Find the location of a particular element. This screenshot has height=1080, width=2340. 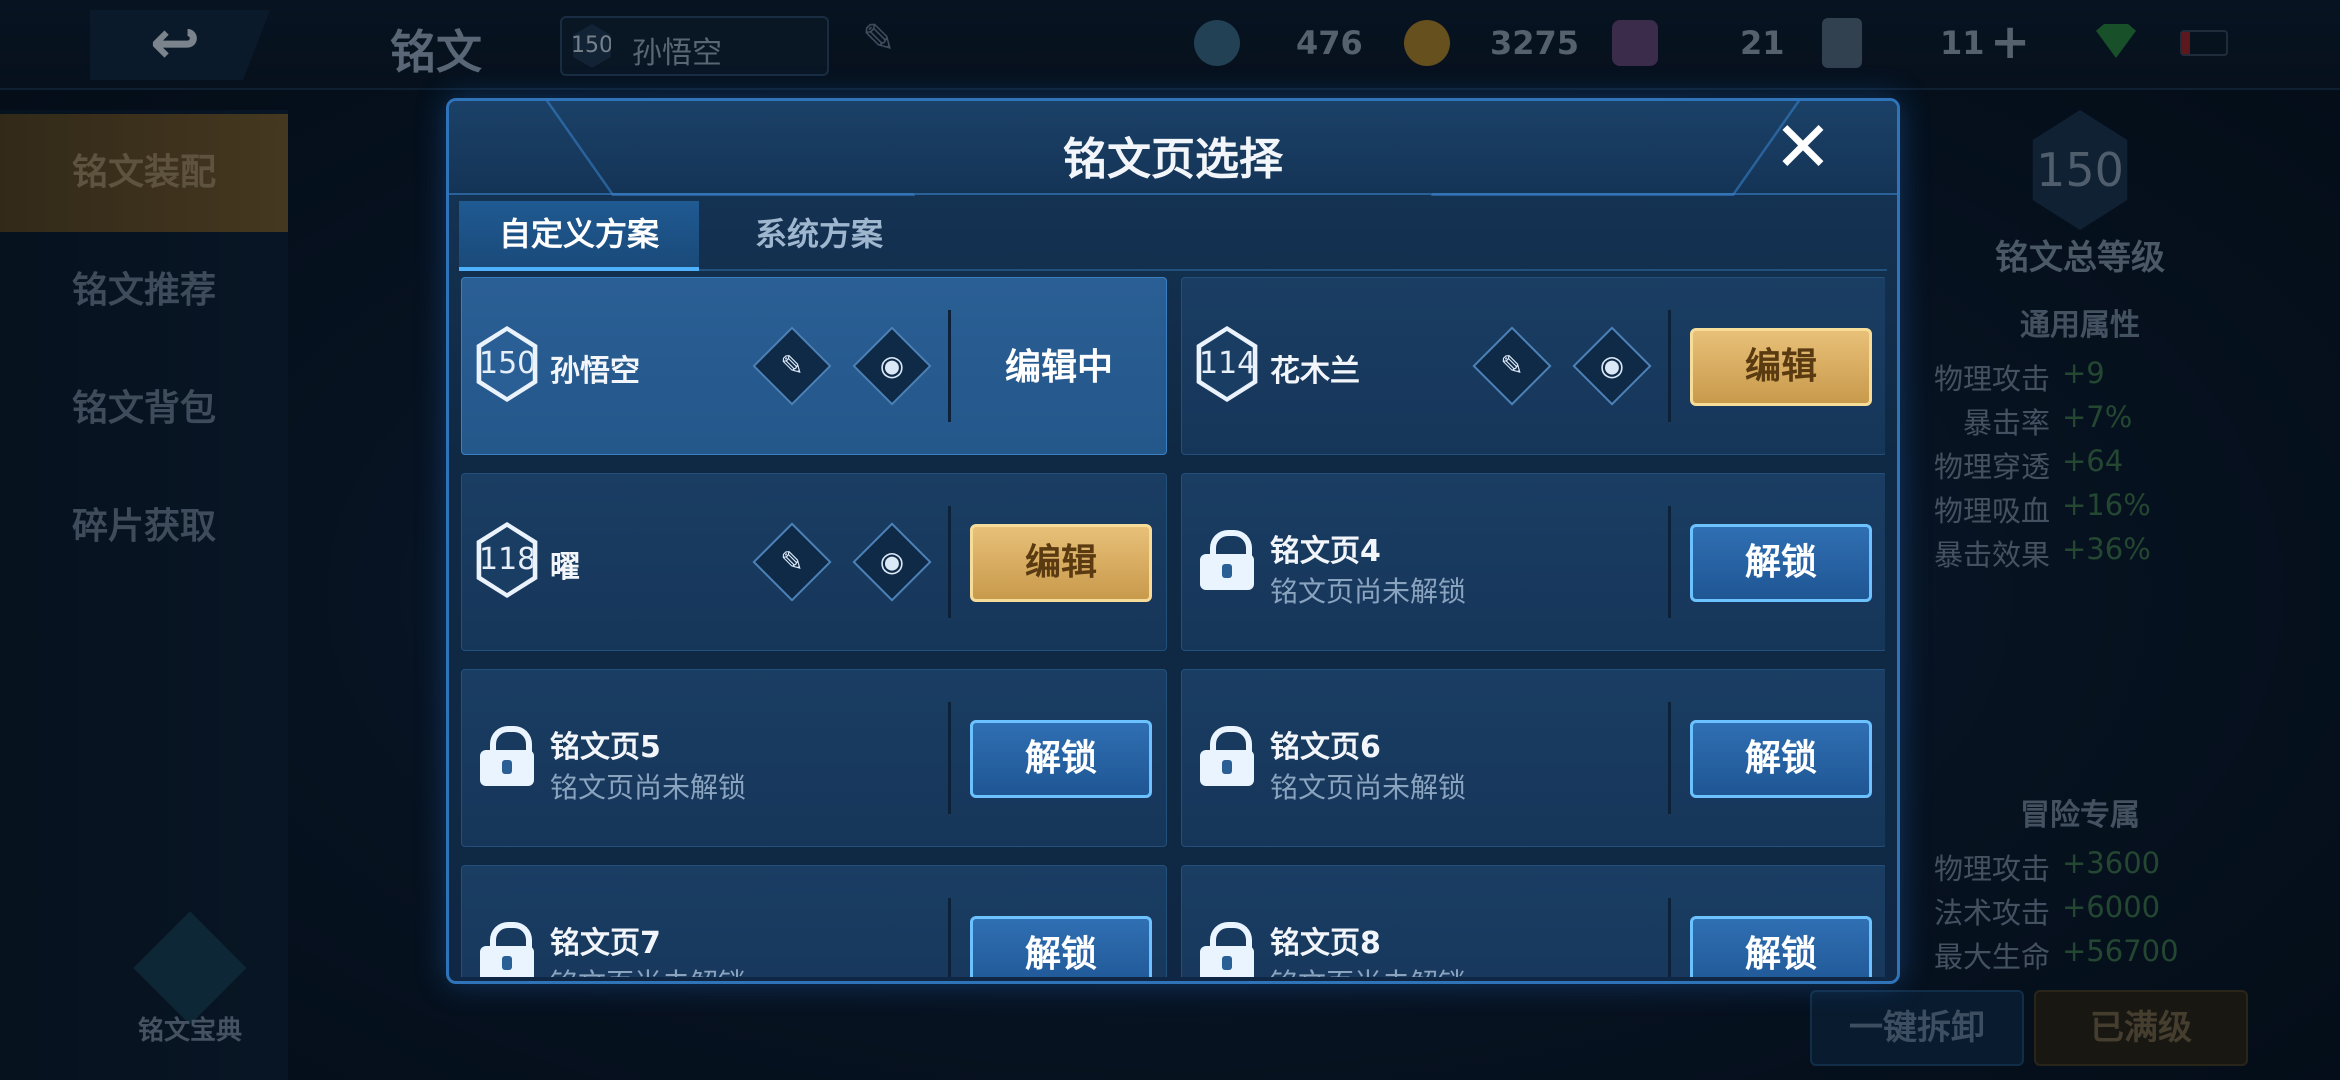

hero-level-badge: 114 is located at coordinates (1227, 364).